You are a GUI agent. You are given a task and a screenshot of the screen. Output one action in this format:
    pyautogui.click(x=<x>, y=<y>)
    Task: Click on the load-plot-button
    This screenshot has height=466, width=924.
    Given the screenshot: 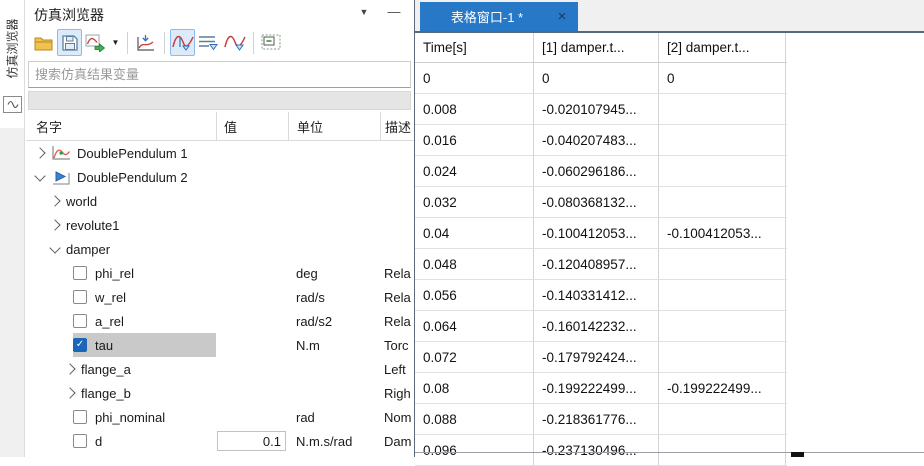 What is the action you would take?
    pyautogui.click(x=145, y=42)
    